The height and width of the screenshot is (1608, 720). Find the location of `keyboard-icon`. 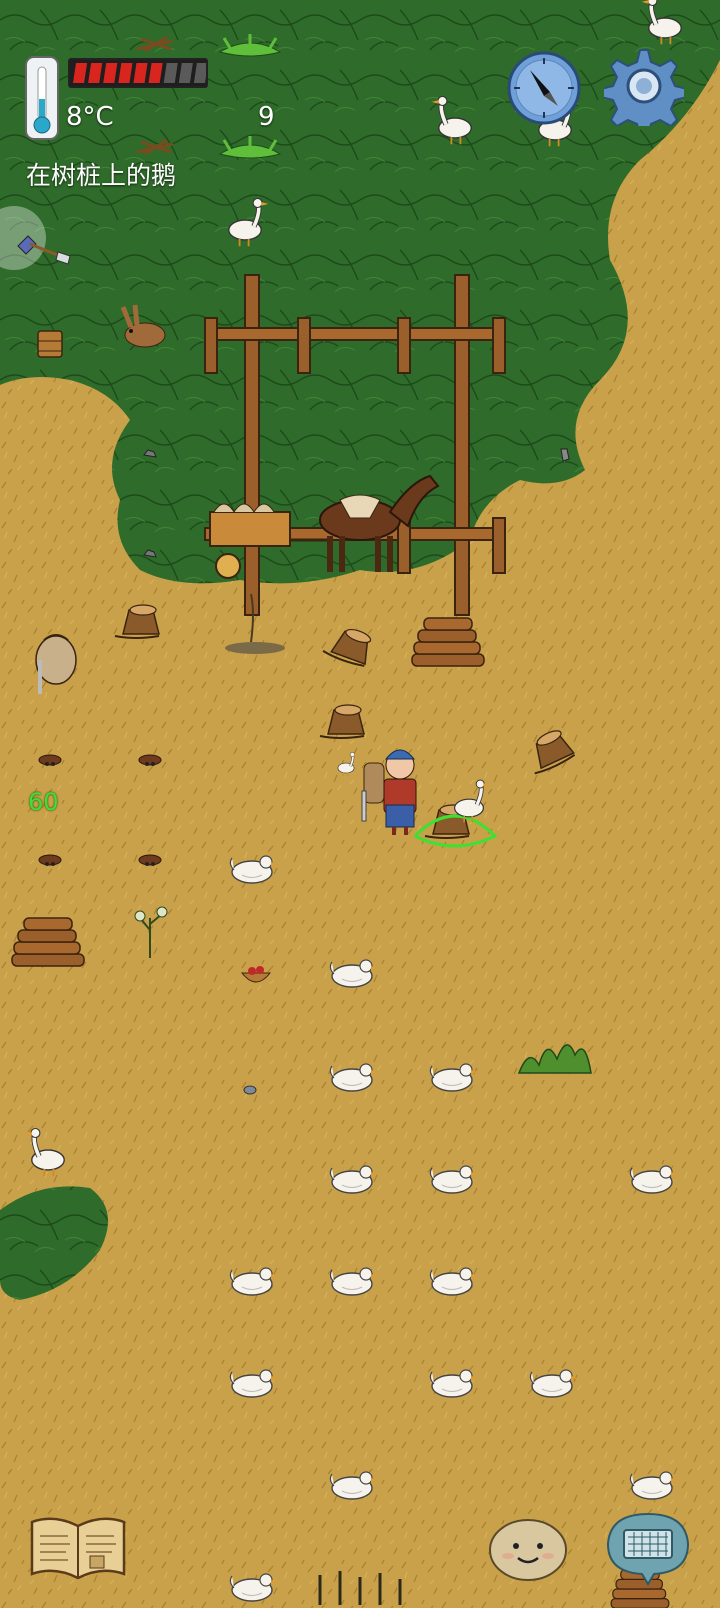

keyboard-icon is located at coordinates (648, 1548).